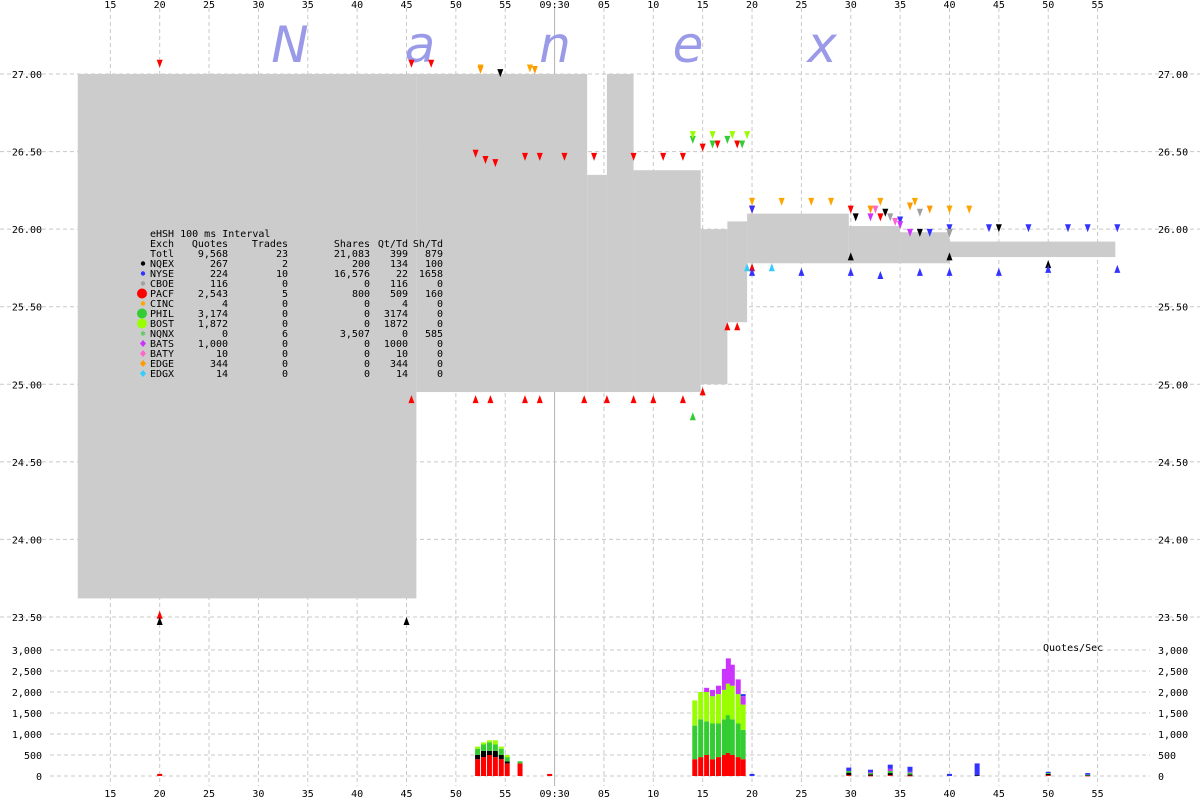 This screenshot has height=800, width=1200. I want to click on price-tick-label-left: 23.50, so click(27, 618).